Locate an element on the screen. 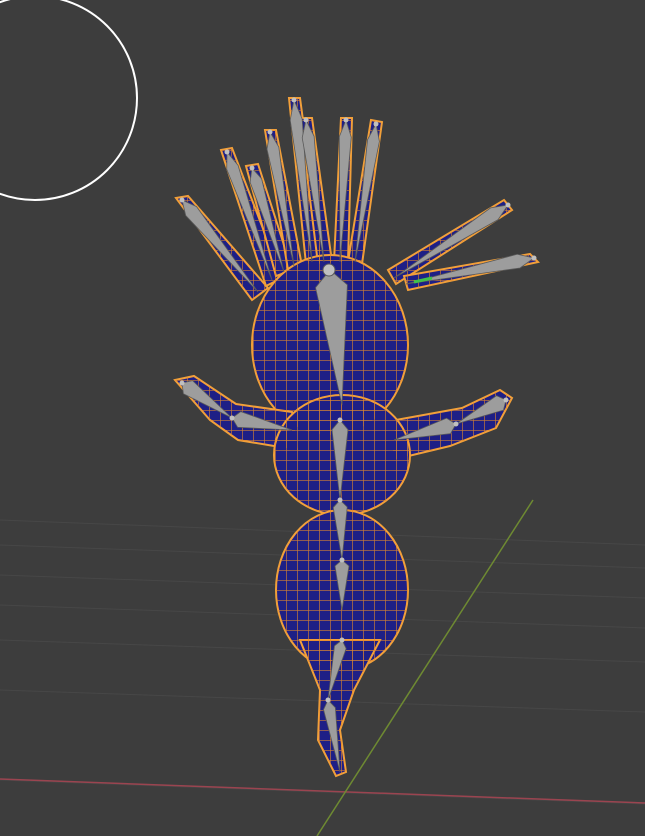 Image resolution: width=645 pixels, height=836 pixels. grid-line is located at coordinates (322, 792).